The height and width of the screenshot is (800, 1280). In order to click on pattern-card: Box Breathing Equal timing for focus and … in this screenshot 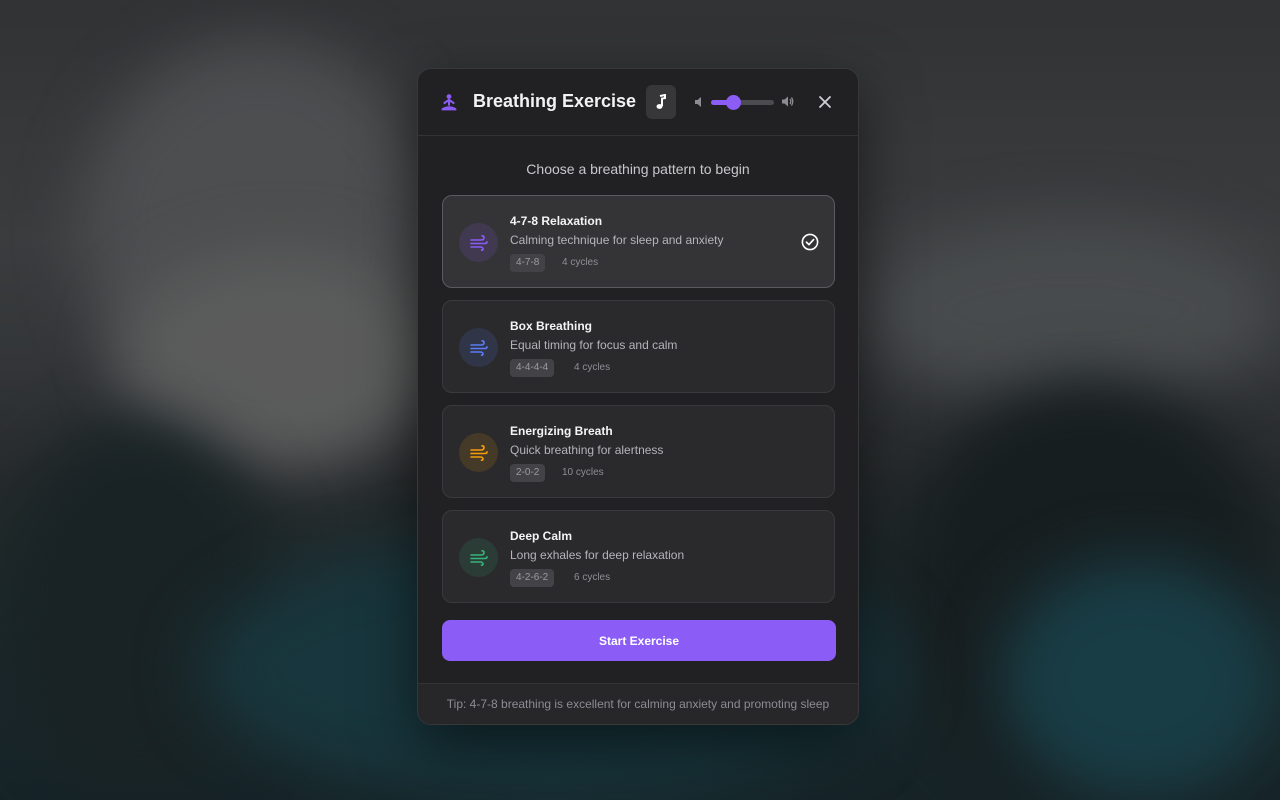, I will do `click(638, 346)`.